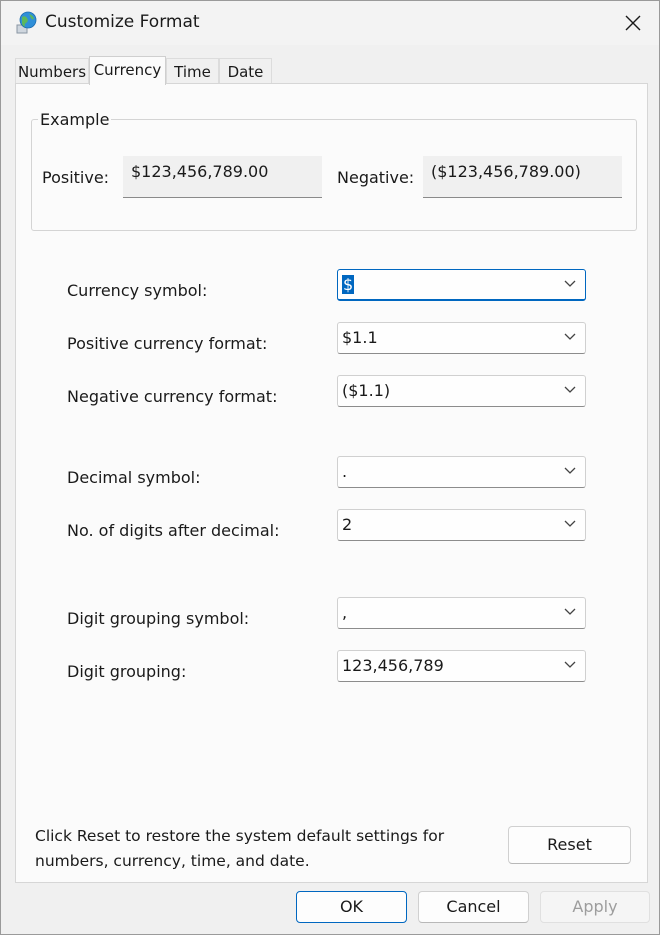 This screenshot has width=660, height=935. I want to click on close-icon, so click(633, 23).